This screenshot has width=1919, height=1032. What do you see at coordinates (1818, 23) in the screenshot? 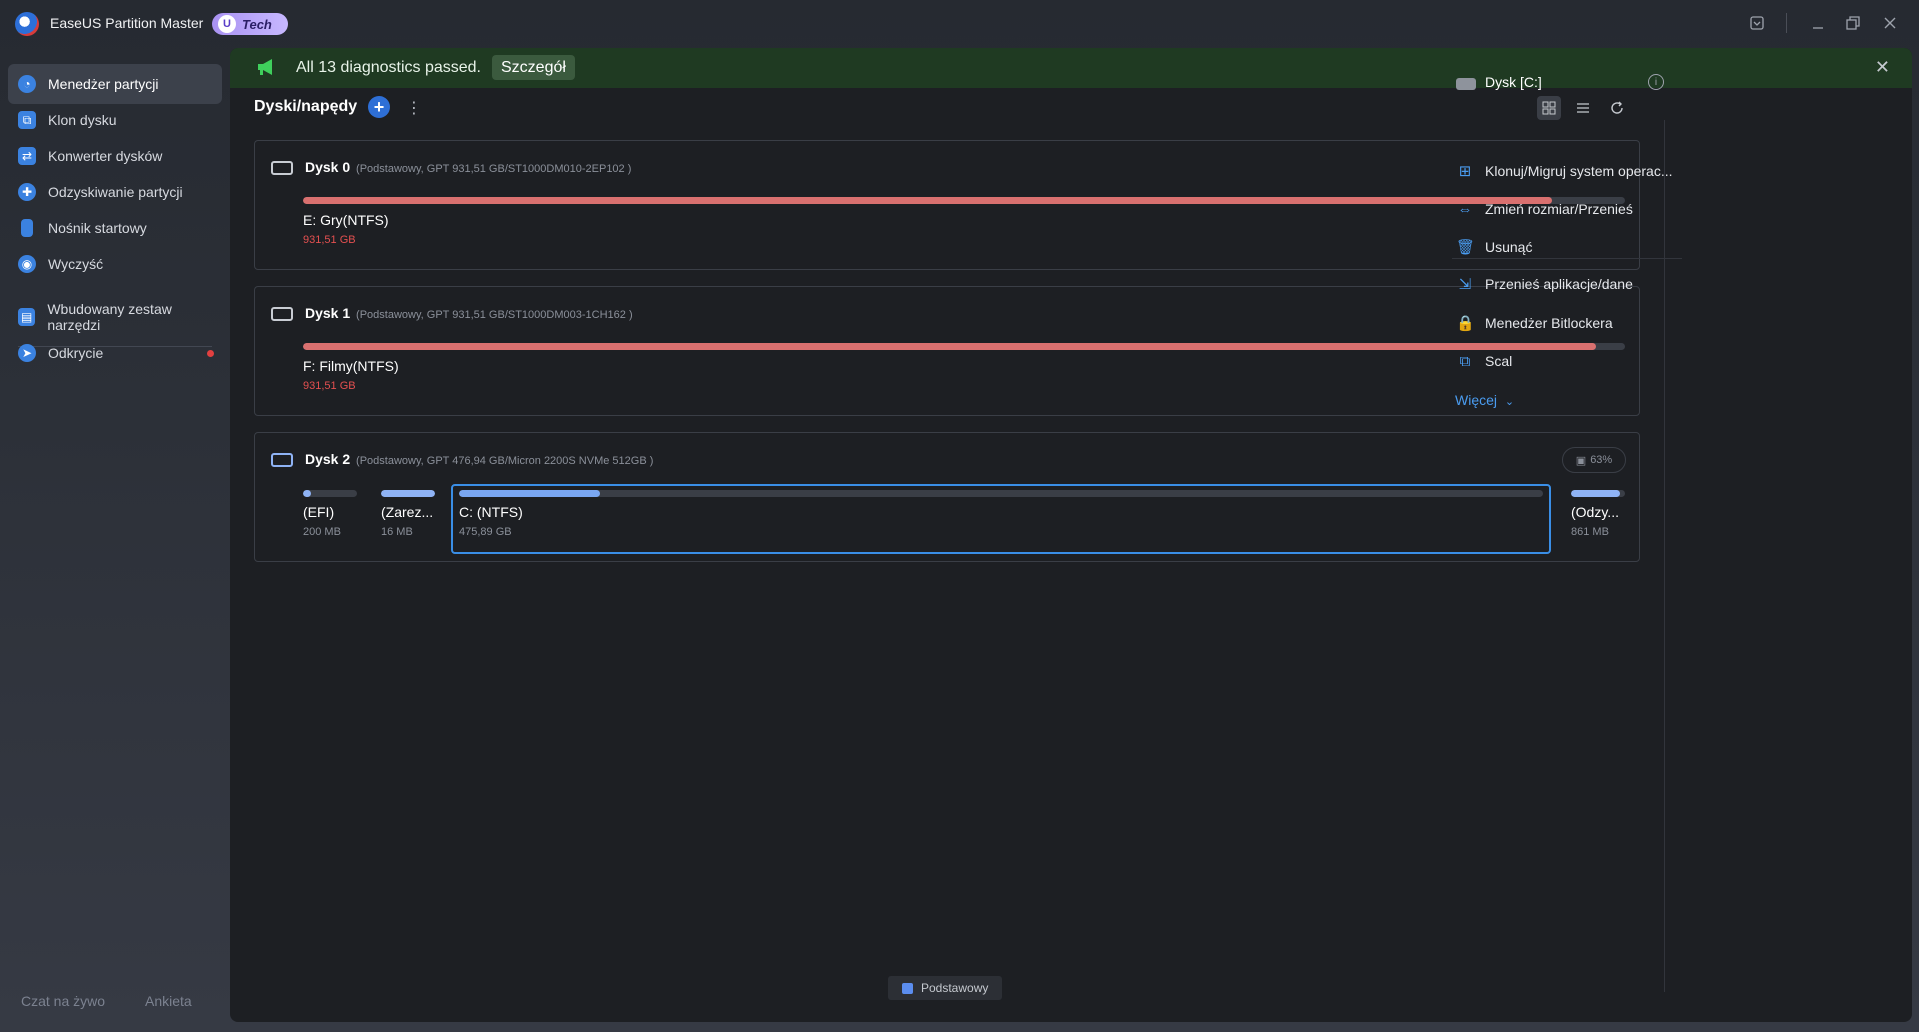
I see `minimize-icon` at bounding box center [1818, 23].